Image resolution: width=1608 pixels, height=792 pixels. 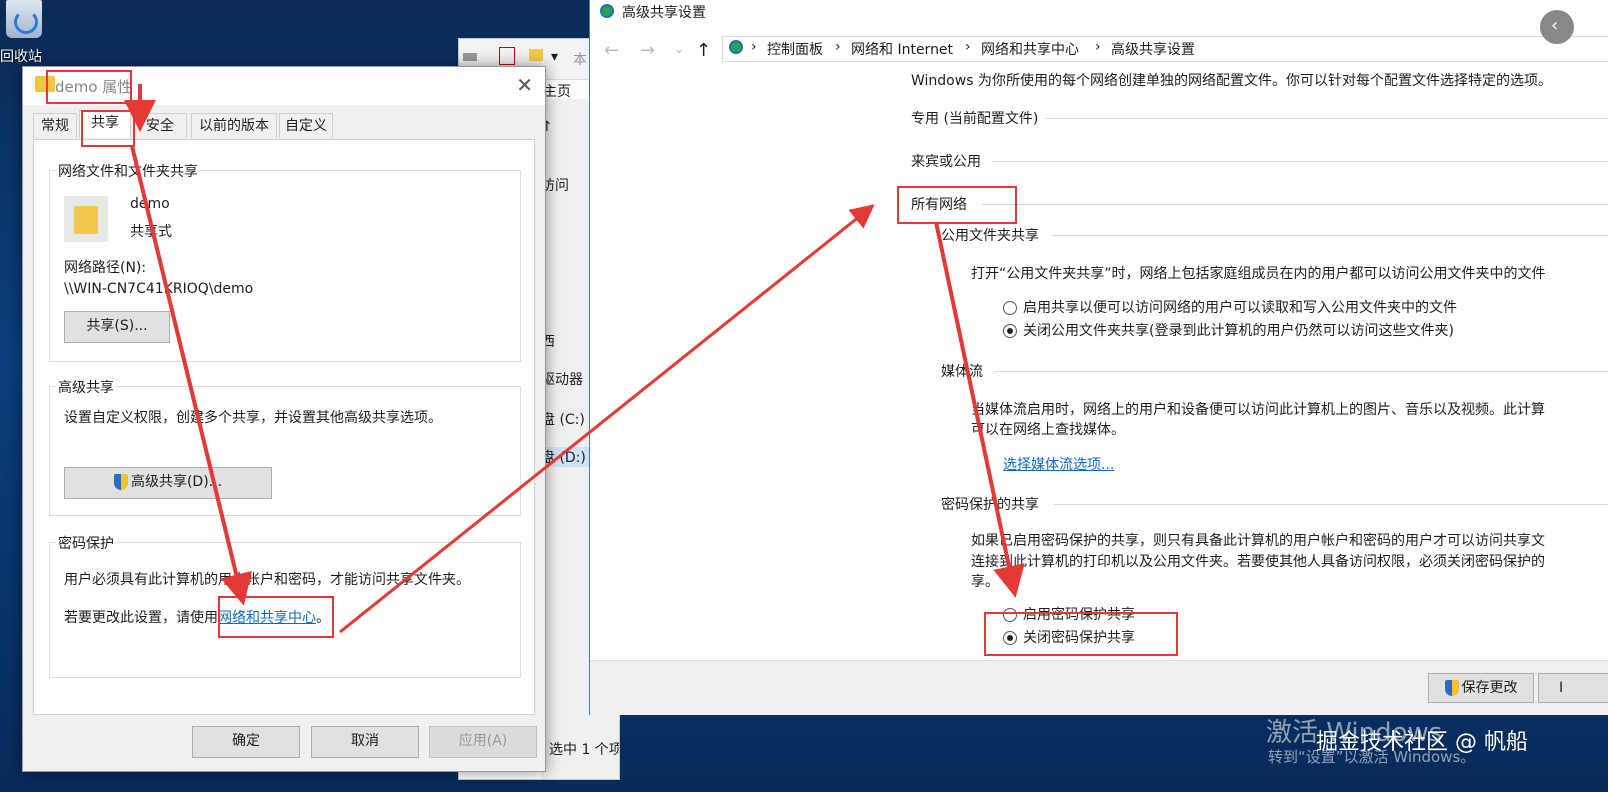 What do you see at coordinates (191, 375) in the screenshot?
I see `arrow-tab-to-link` at bounding box center [191, 375].